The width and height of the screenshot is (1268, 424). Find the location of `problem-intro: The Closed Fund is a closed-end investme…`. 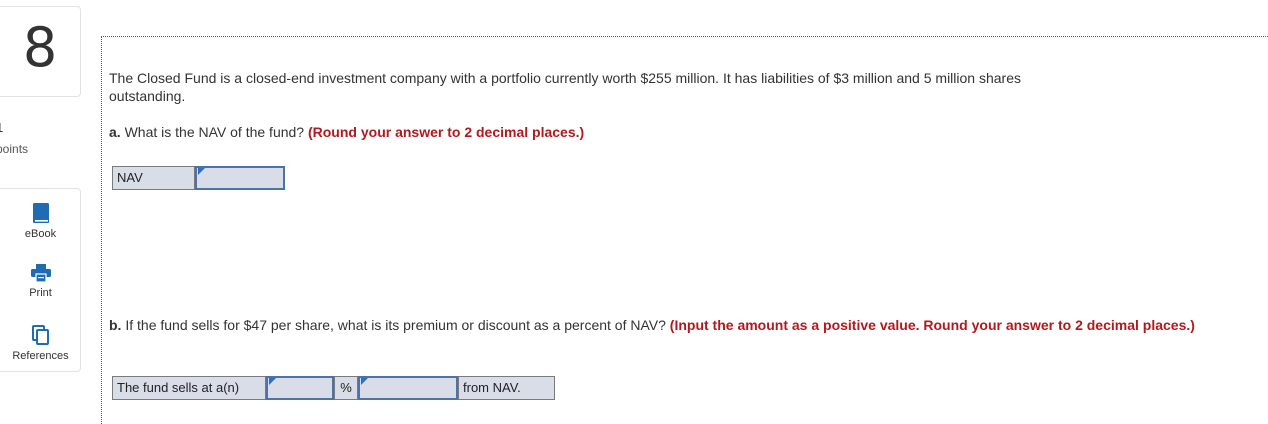

problem-intro: The Closed Fund is a closed-end investme… is located at coordinates (565, 87).